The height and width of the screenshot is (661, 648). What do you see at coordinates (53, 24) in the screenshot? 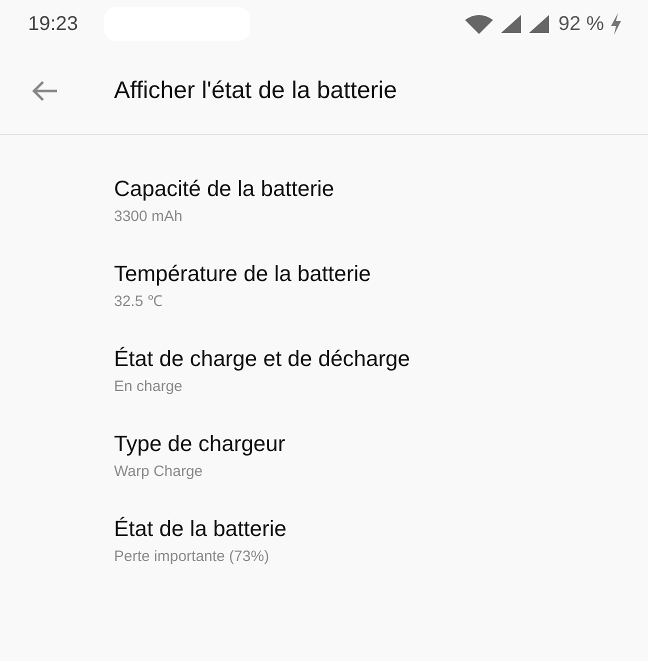
I see `status-time: 19:23` at bounding box center [53, 24].